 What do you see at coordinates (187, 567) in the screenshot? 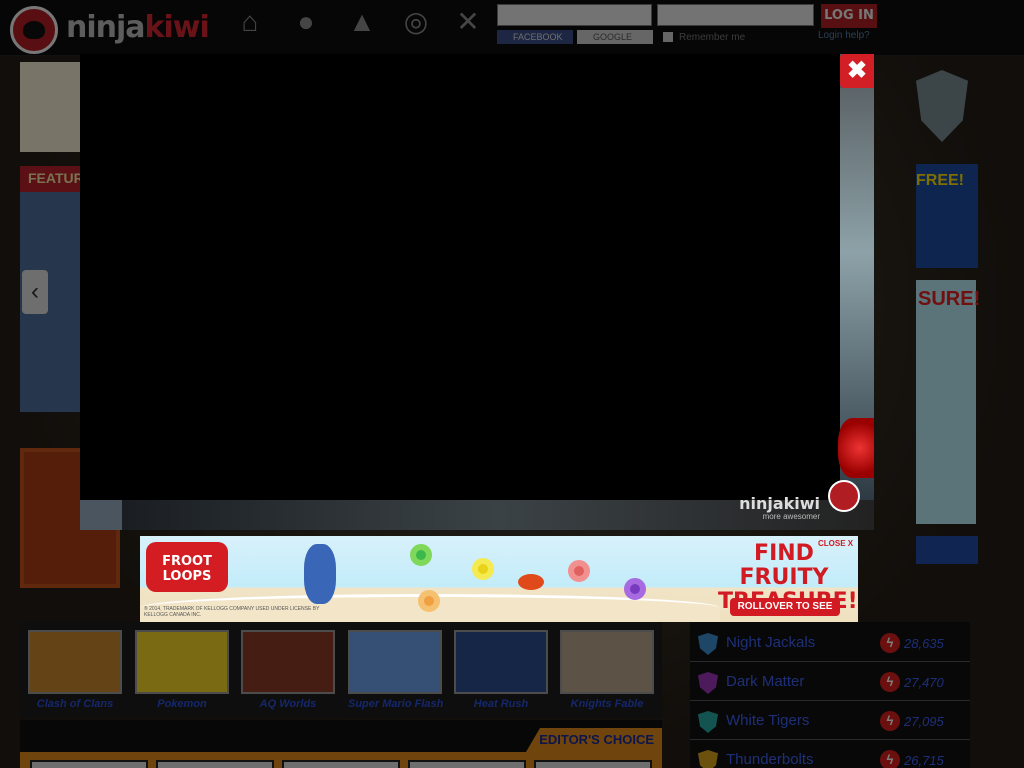
I see `froot-loops-logo: FROOT LOOPS` at bounding box center [187, 567].